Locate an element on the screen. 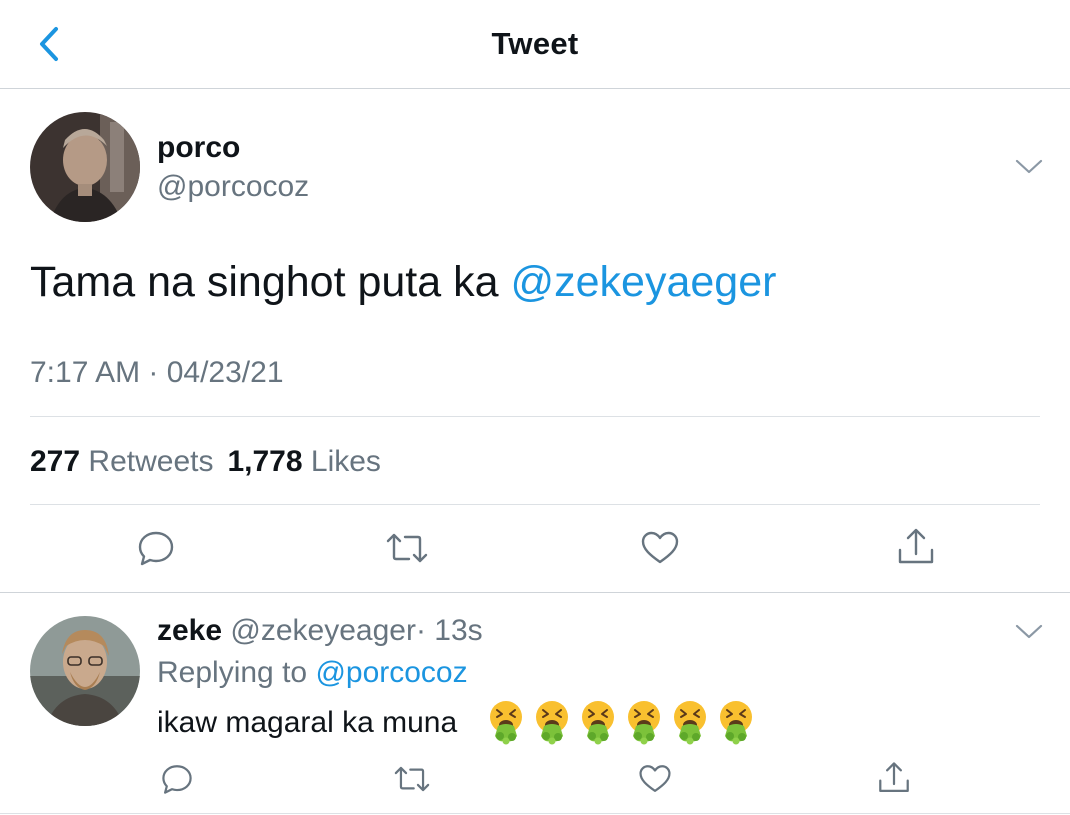  reply-header: zeke @zekeyeager· 13s is located at coordinates (320, 631).